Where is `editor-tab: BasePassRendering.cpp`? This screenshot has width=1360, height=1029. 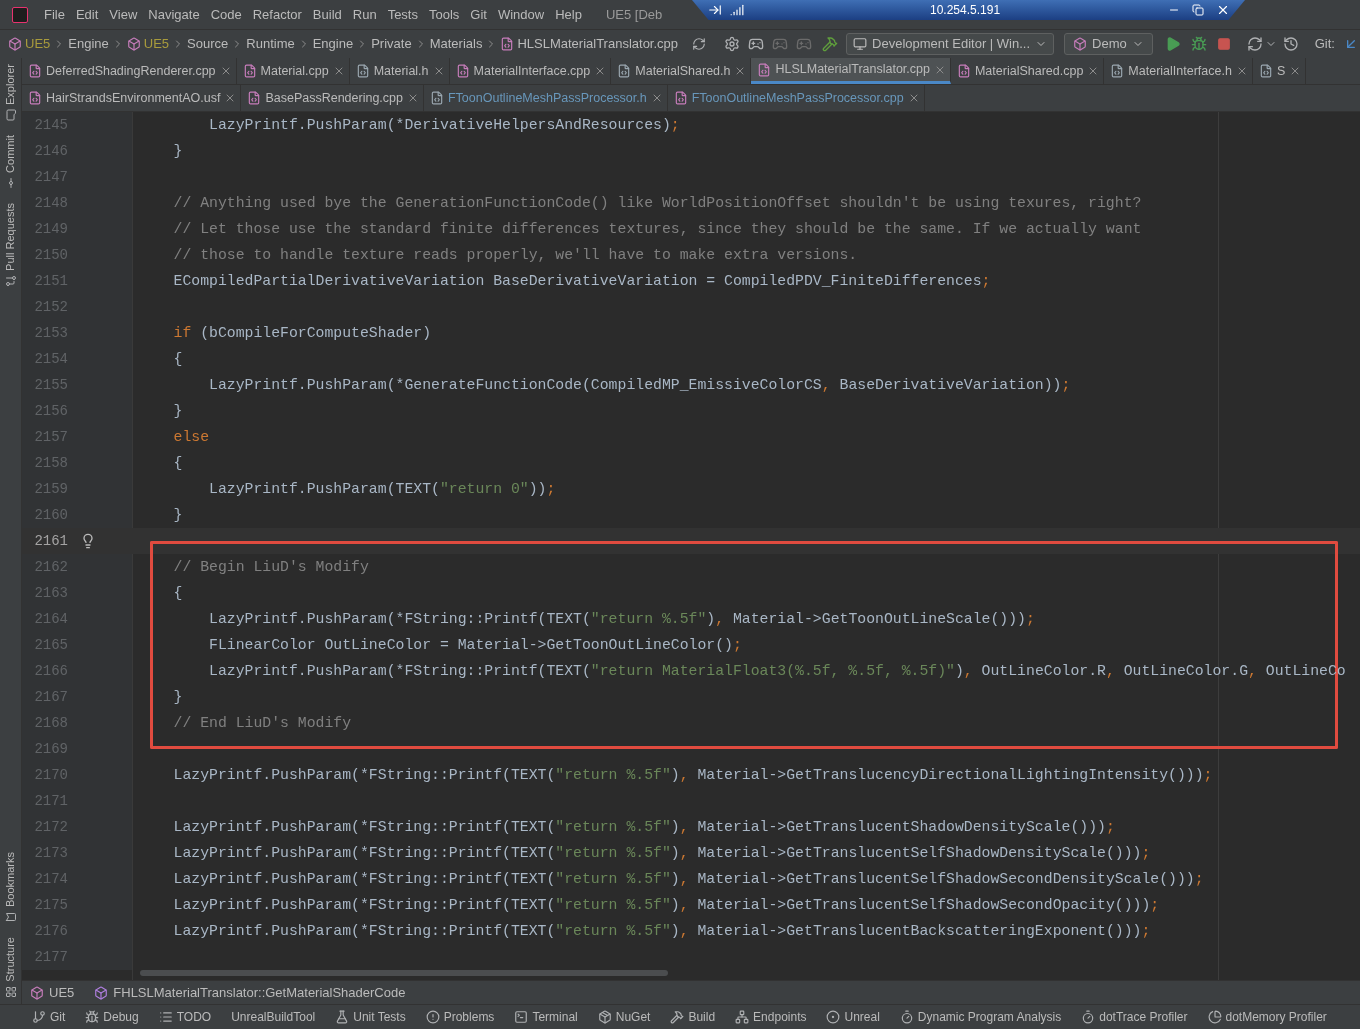 editor-tab: BasePassRendering.cpp is located at coordinates (332, 98).